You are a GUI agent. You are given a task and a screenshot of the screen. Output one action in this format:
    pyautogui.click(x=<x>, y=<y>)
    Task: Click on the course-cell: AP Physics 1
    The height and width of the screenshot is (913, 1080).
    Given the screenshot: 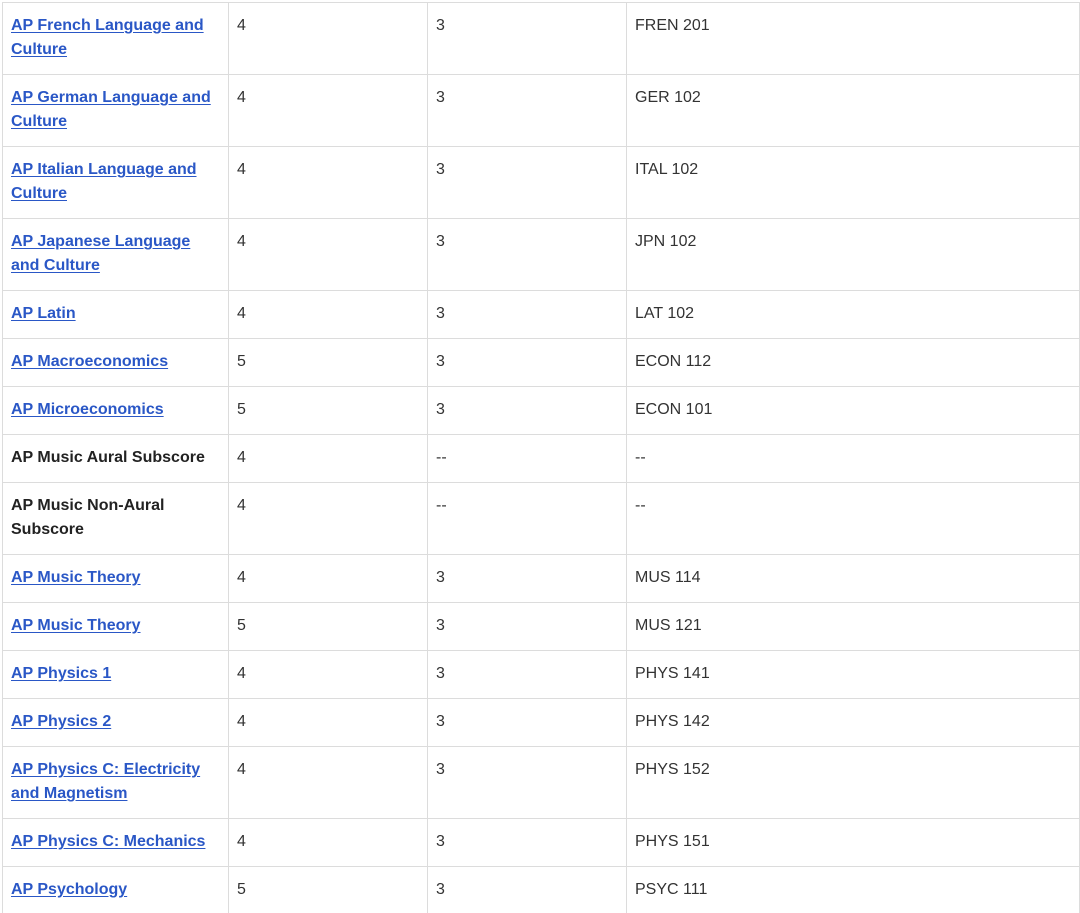 What is the action you would take?
    pyautogui.click(x=115, y=674)
    